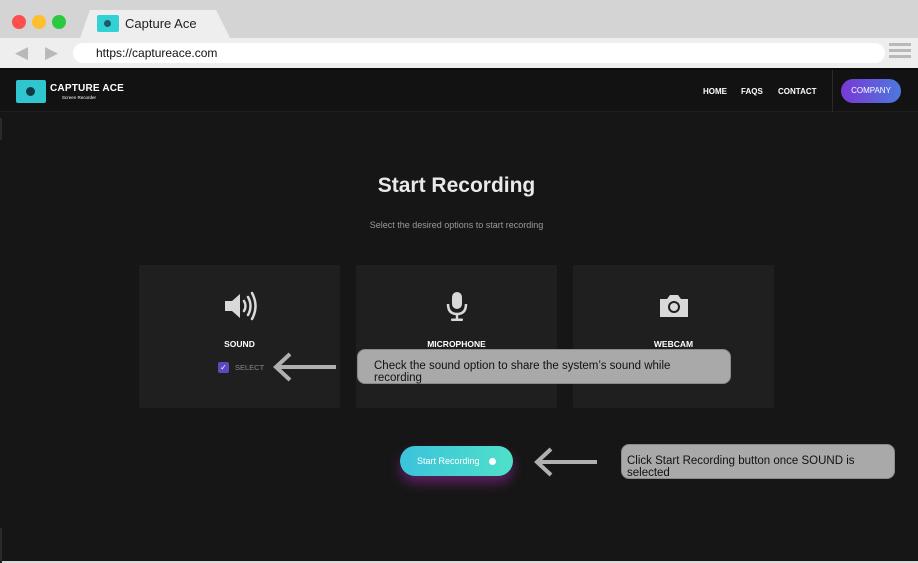  Describe the element at coordinates (51, 52) in the screenshot. I see `forward-arrow-icon: ▶` at that location.